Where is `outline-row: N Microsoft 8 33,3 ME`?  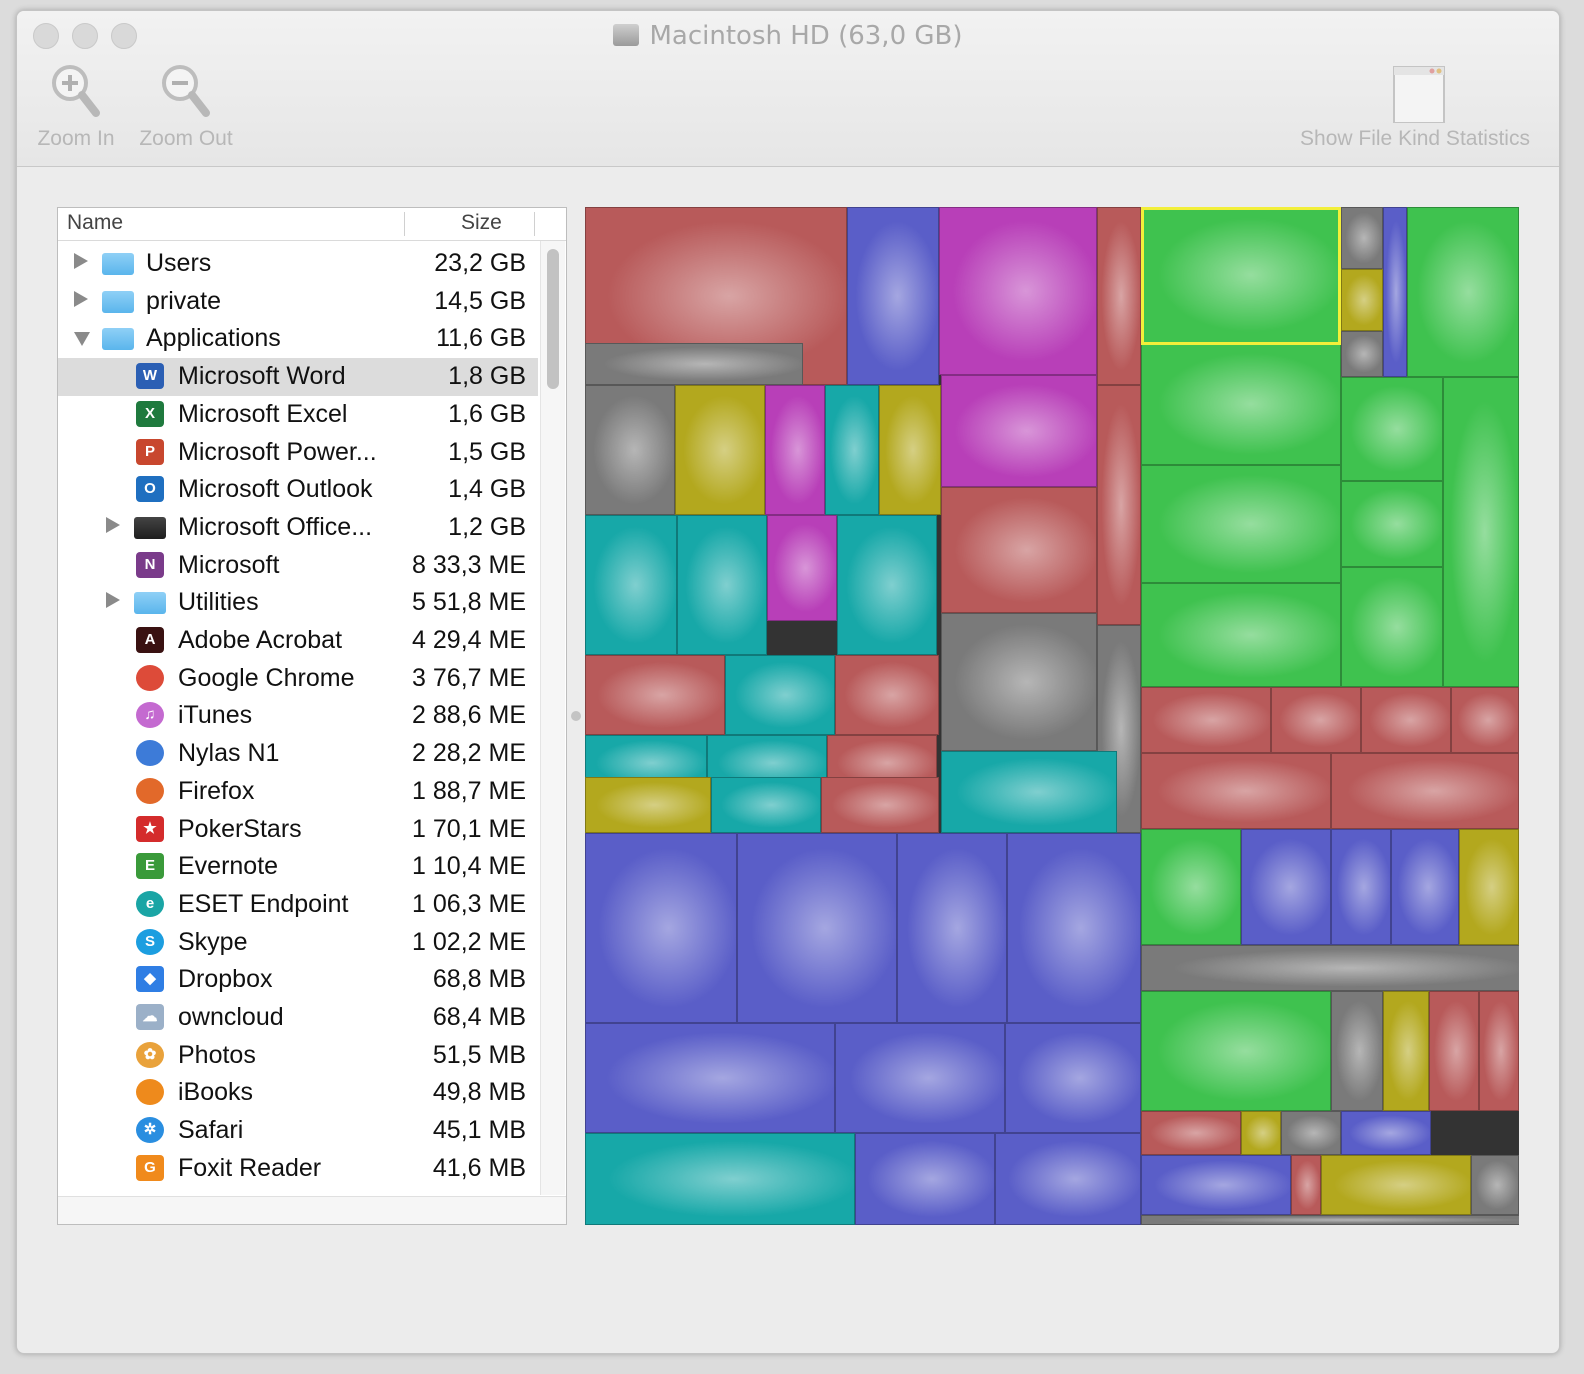
outline-row: N Microsoft 8 33,3 ME is located at coordinates (298, 566).